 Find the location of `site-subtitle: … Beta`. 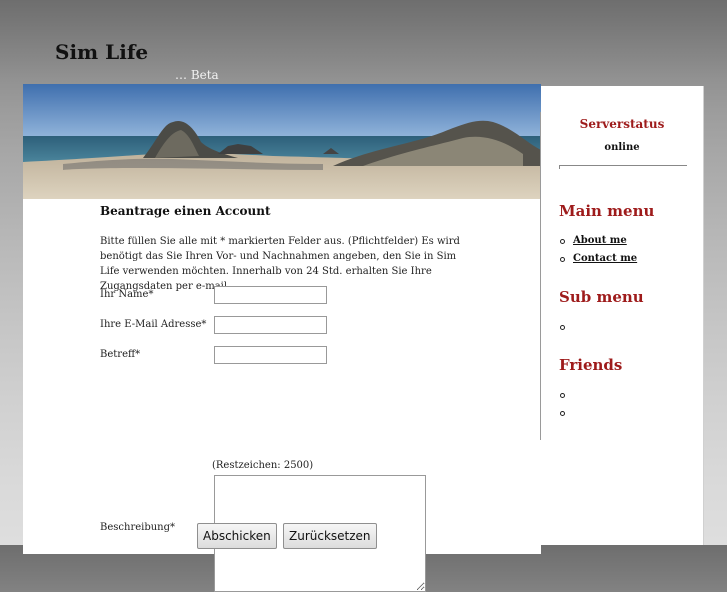

site-subtitle: … Beta is located at coordinates (197, 75).